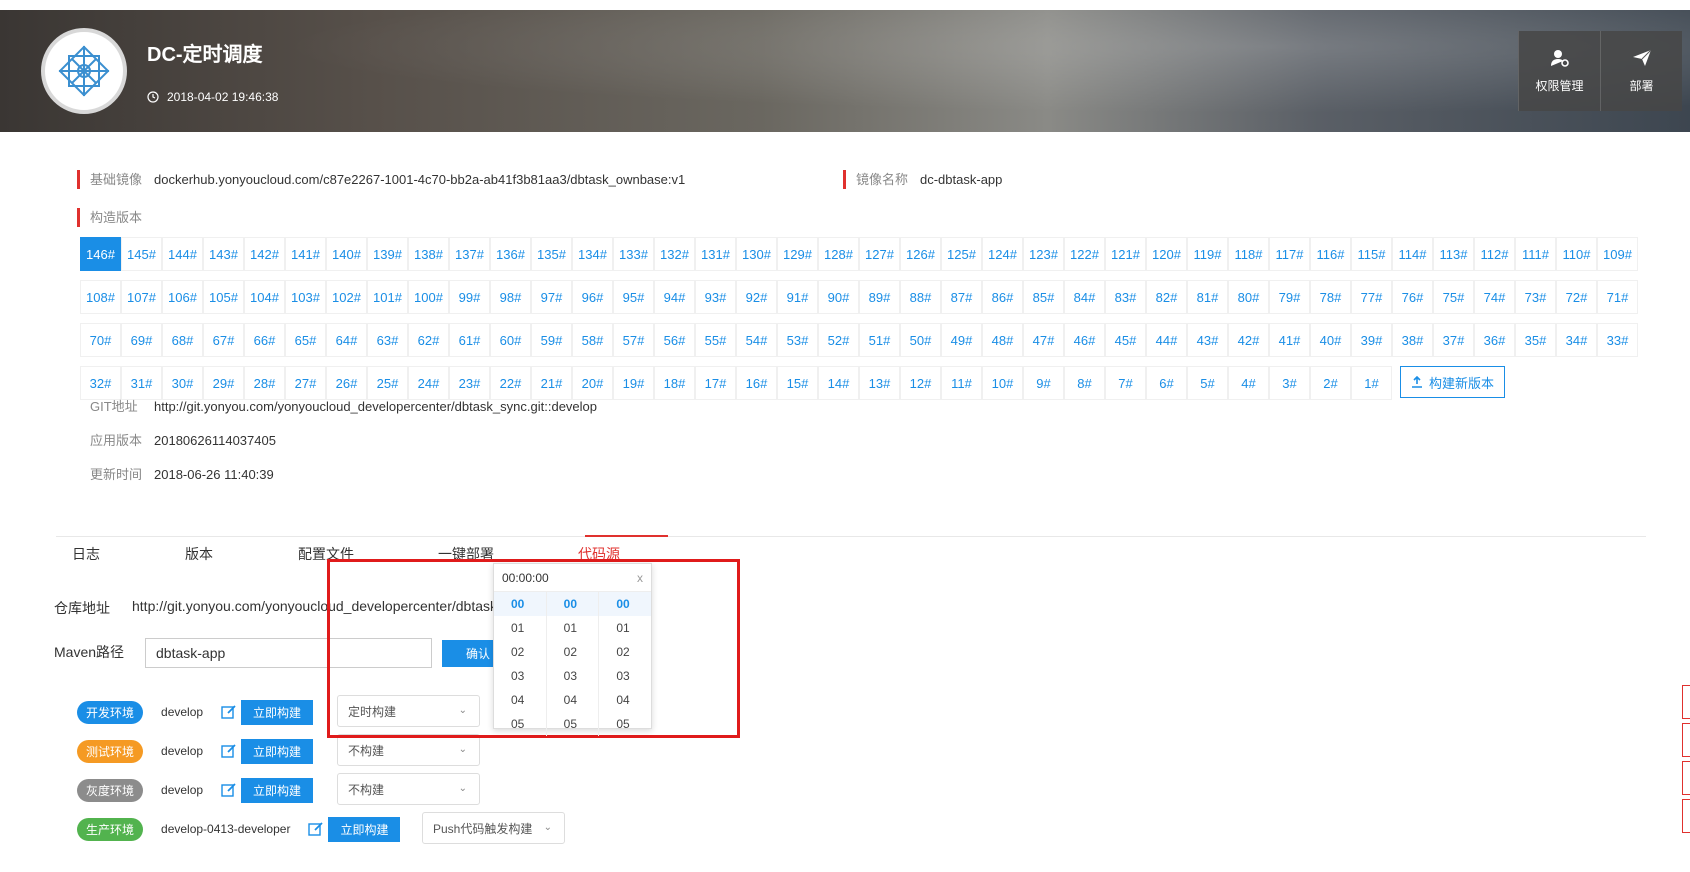 The image size is (1690, 872). Describe the element at coordinates (625, 676) in the screenshot. I see `time-picker-second-option: 03` at that location.